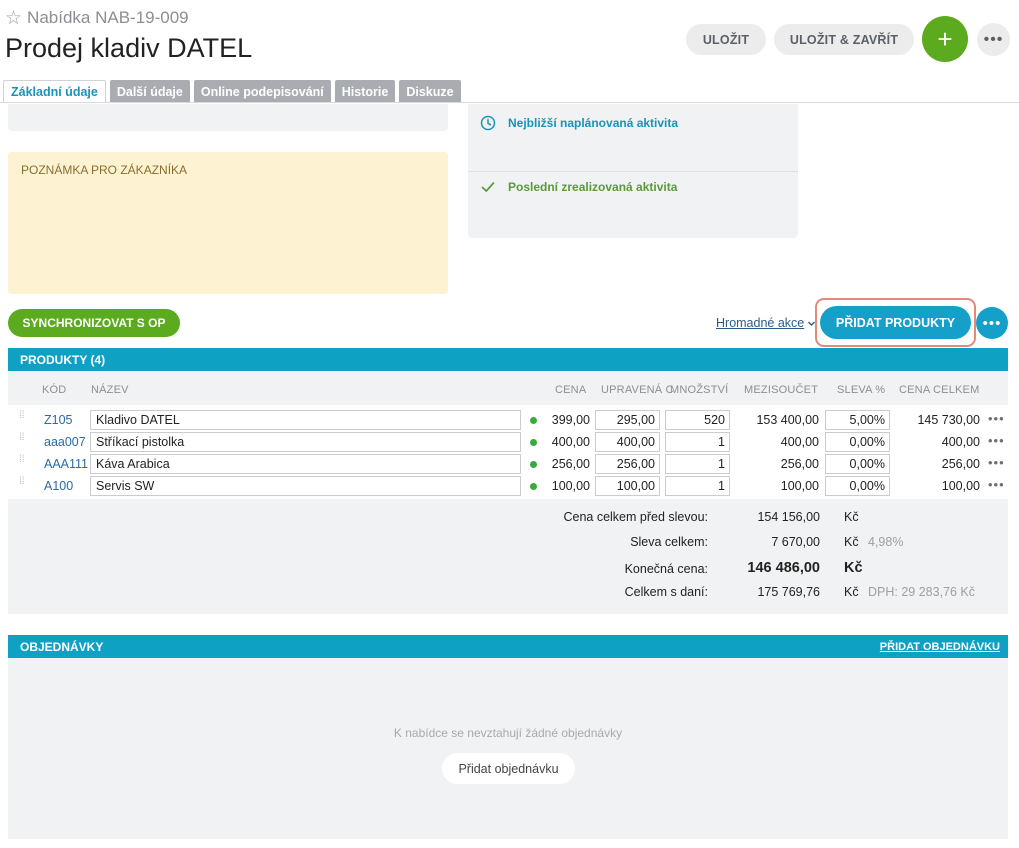 The width and height of the screenshot is (1019, 848). I want to click on product-code: A100, so click(58, 486).